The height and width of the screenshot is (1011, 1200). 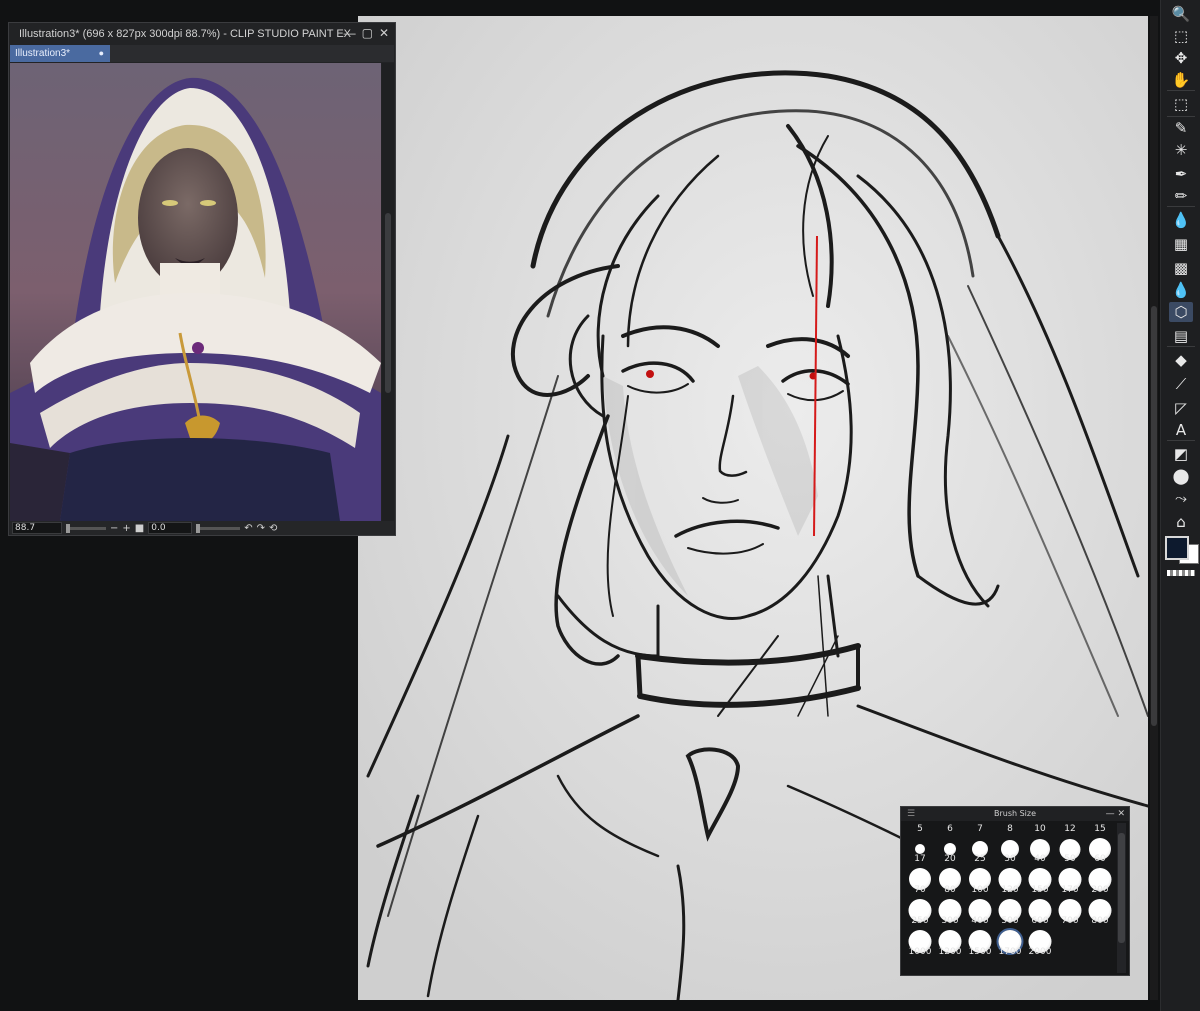 I want to click on tab-label: Illustration3*, so click(x=43, y=53).